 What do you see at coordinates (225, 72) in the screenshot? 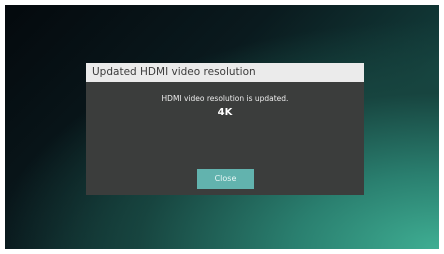
I see `dialog-title: Updated HDMI video resolution` at bounding box center [225, 72].